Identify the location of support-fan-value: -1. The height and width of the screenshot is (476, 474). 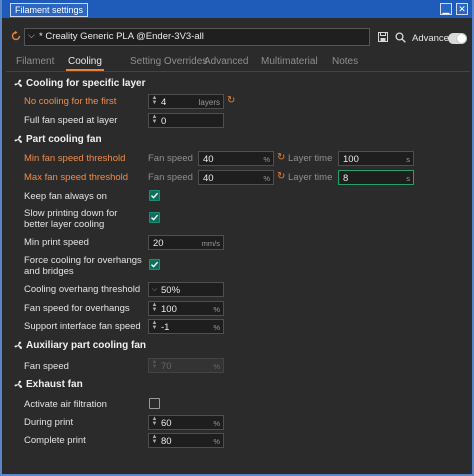
(165, 327).